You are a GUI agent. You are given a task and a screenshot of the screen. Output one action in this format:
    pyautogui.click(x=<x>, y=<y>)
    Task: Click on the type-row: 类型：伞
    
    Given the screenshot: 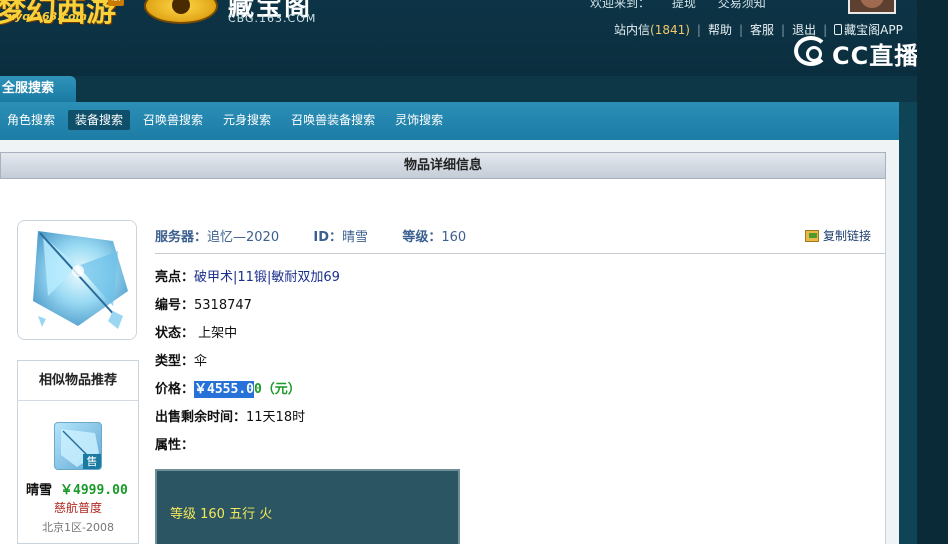 What is the action you would take?
    pyautogui.click(x=181, y=359)
    